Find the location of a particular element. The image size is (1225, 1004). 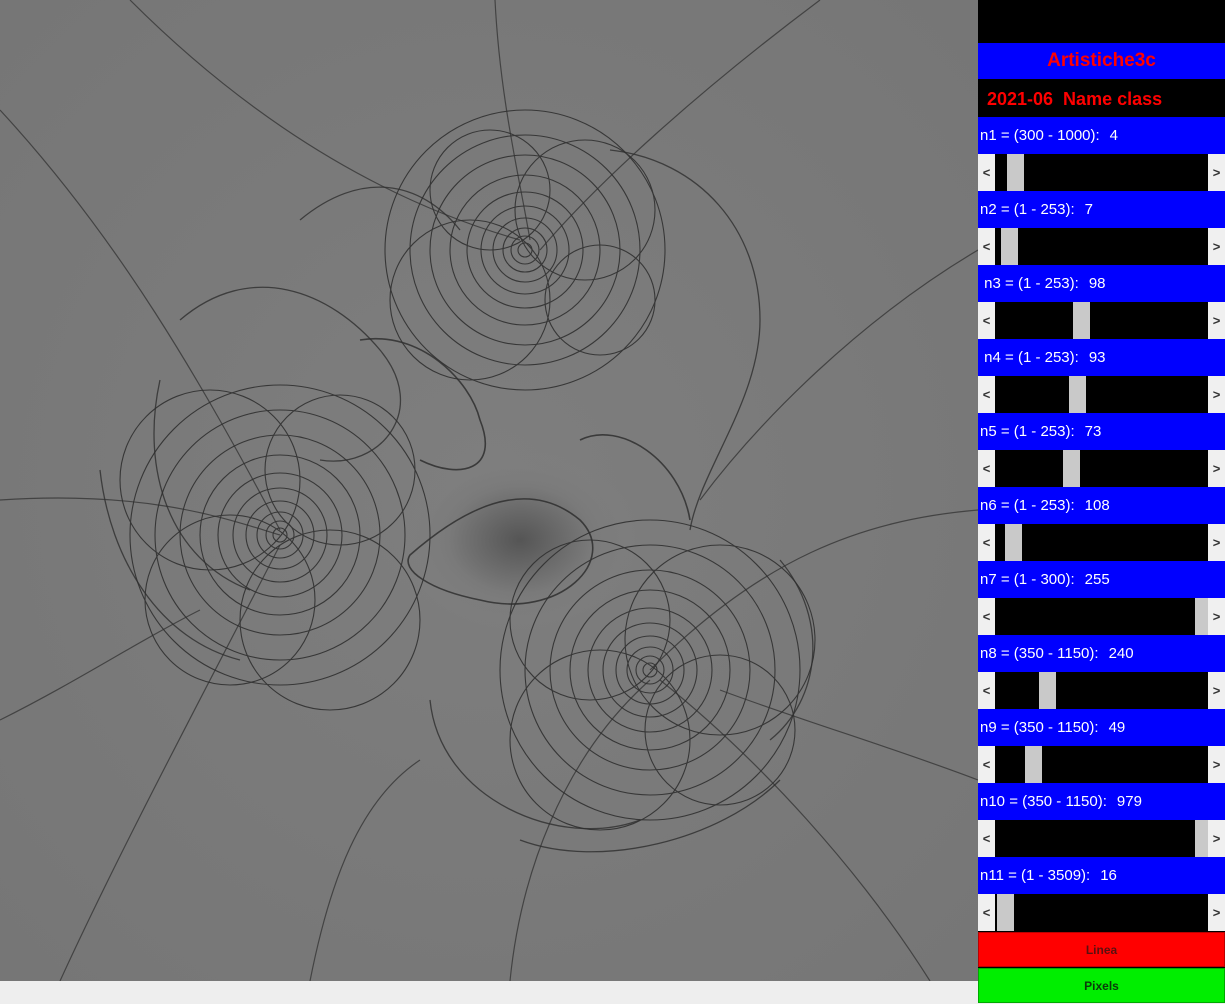

param-value: 16 is located at coordinates (1108, 875).